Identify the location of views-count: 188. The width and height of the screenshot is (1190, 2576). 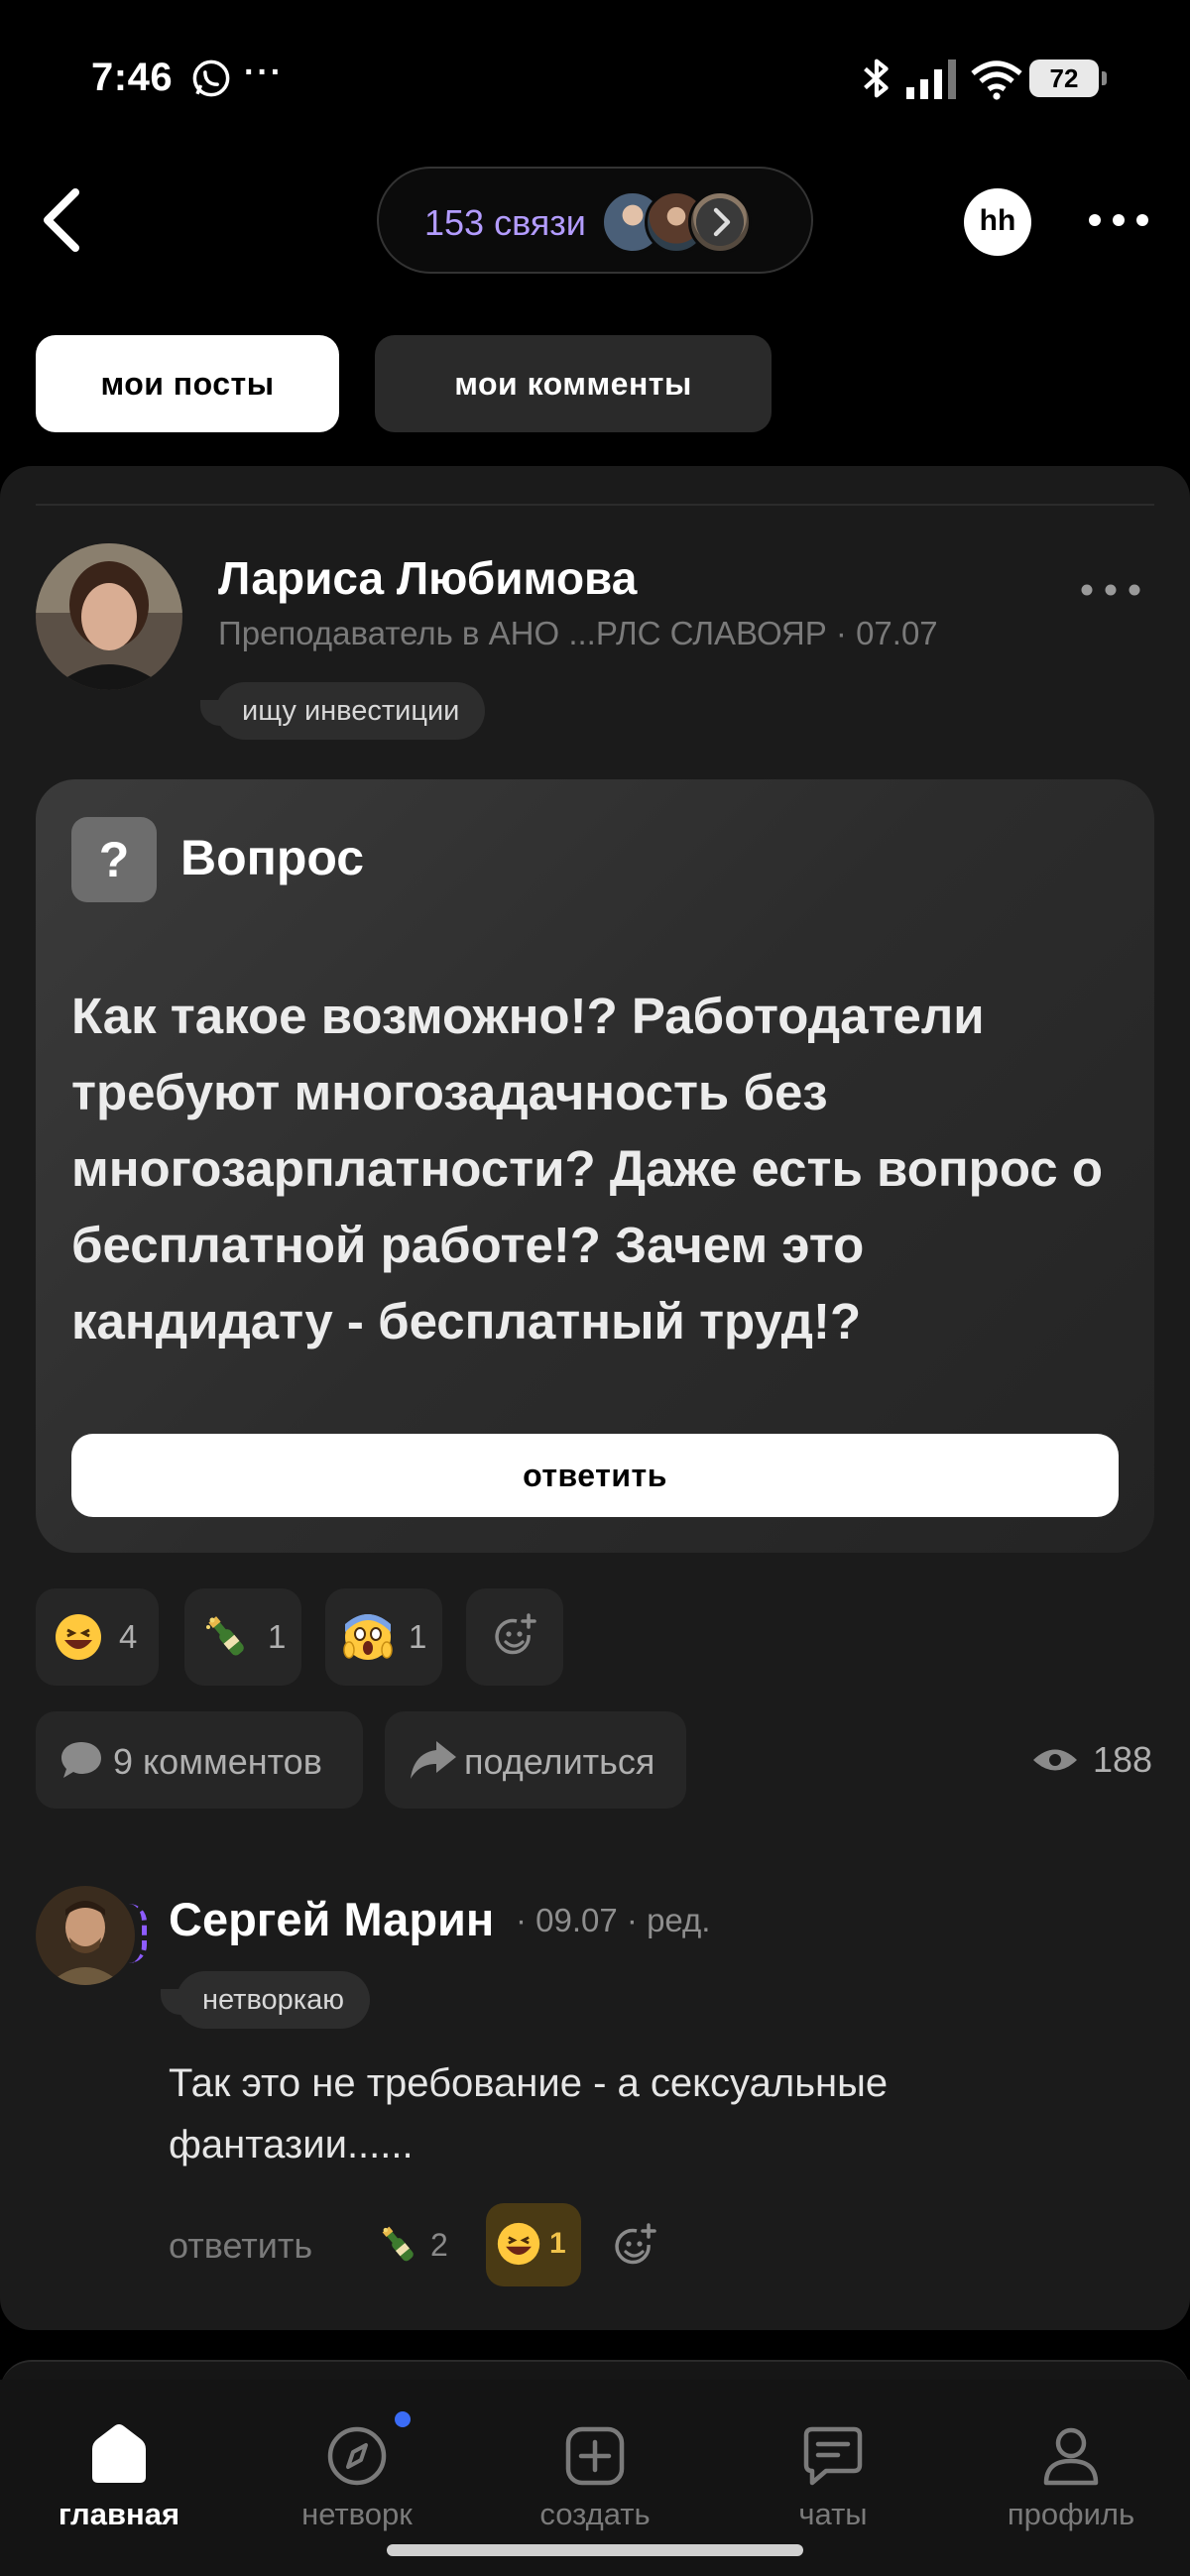
(1123, 1759).